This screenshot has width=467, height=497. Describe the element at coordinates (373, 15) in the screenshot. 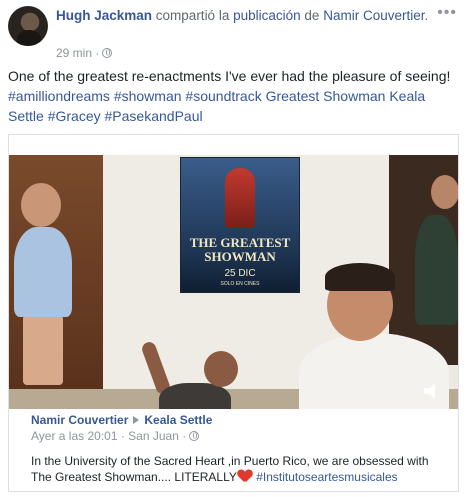

I see `original-author-link: Namir Couvertier` at that location.